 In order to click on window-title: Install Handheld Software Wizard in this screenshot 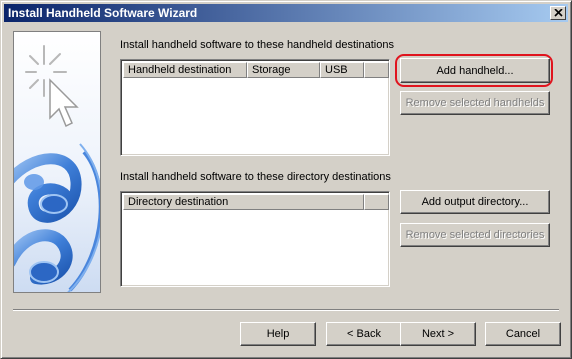, I will do `click(103, 13)`.